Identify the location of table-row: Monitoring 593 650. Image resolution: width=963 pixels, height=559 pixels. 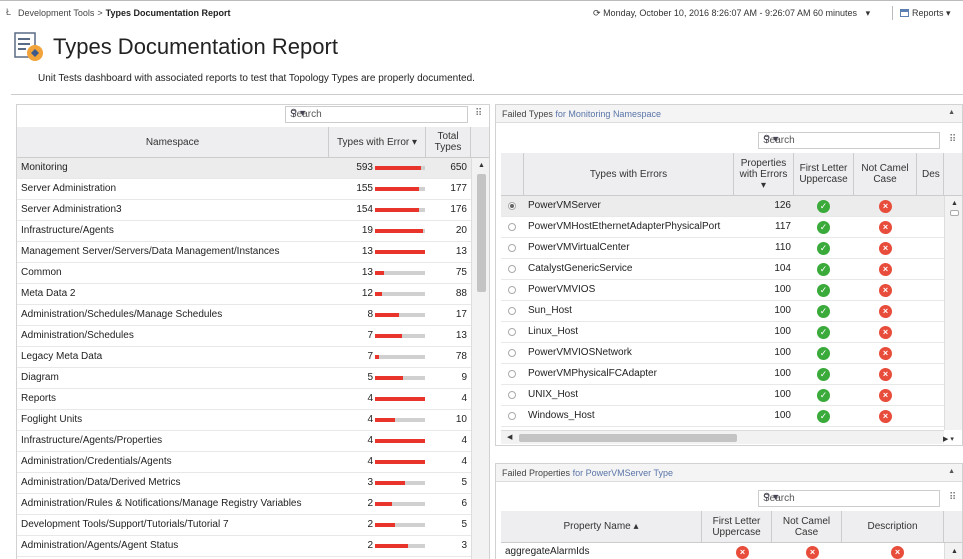
(244, 168).